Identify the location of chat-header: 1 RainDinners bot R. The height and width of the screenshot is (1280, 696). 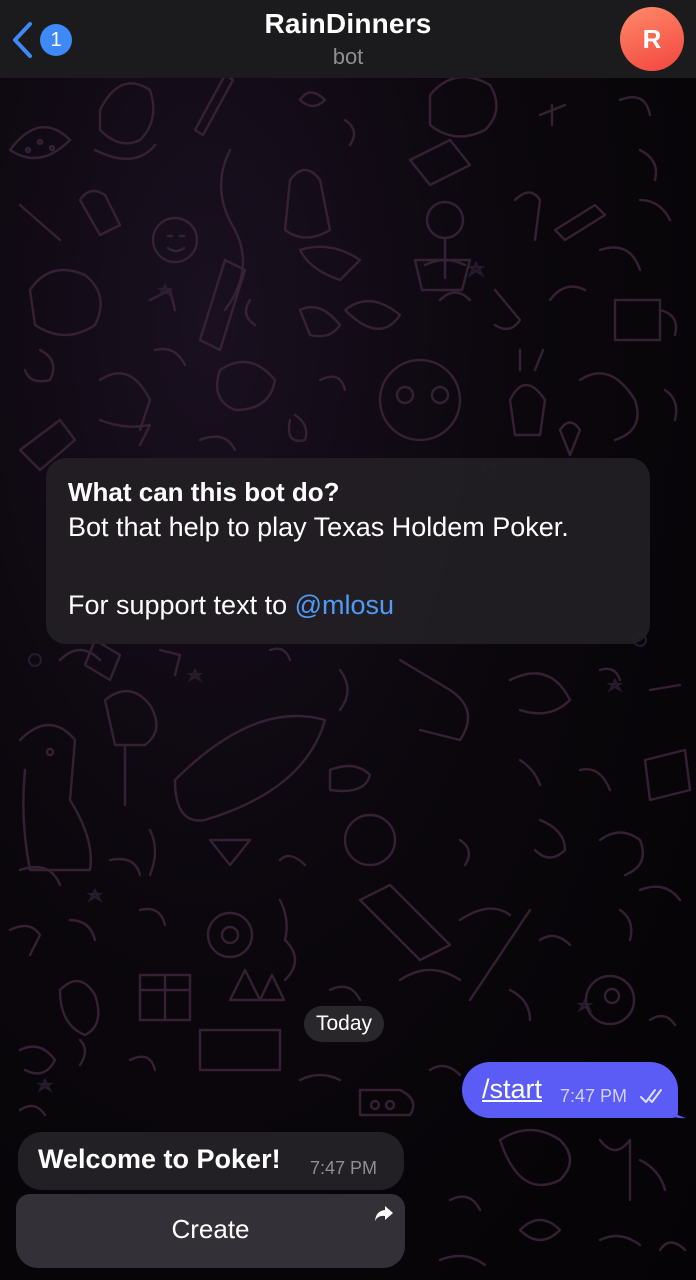
(348, 39).